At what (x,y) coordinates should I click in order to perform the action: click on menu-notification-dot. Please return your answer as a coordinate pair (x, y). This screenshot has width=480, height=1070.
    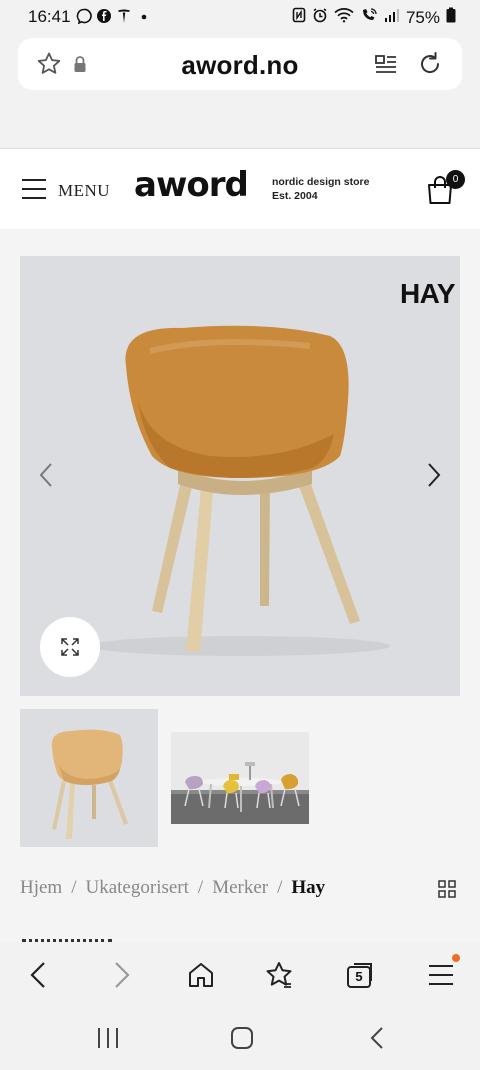
    Looking at the image, I should click on (456, 958).